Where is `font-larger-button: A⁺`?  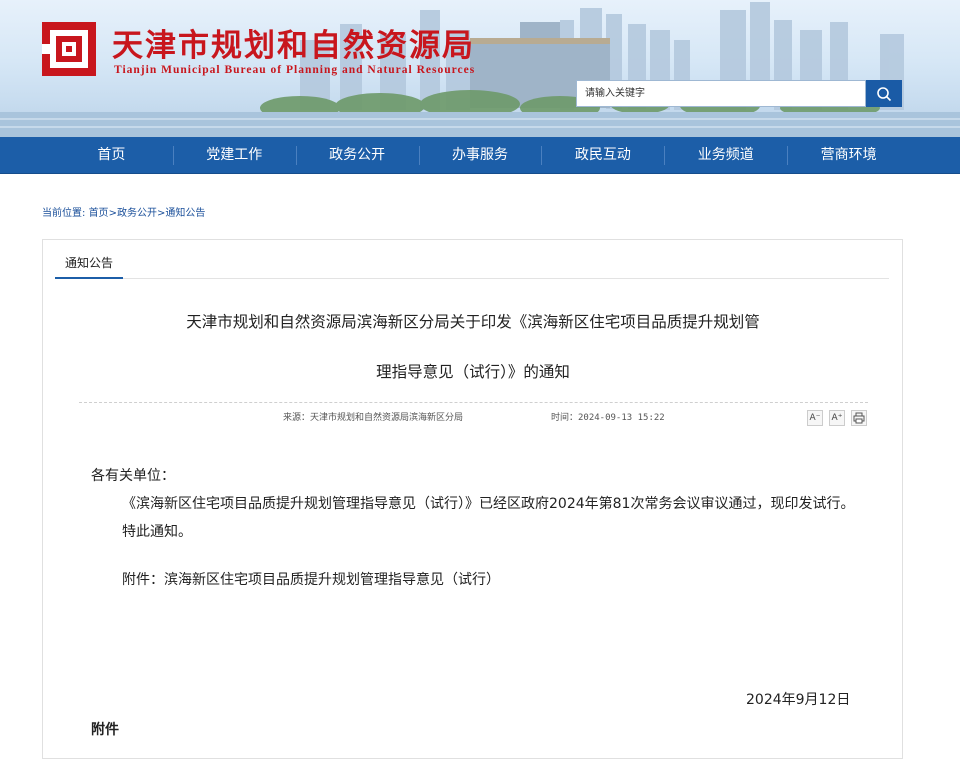 font-larger-button: A⁺ is located at coordinates (837, 418).